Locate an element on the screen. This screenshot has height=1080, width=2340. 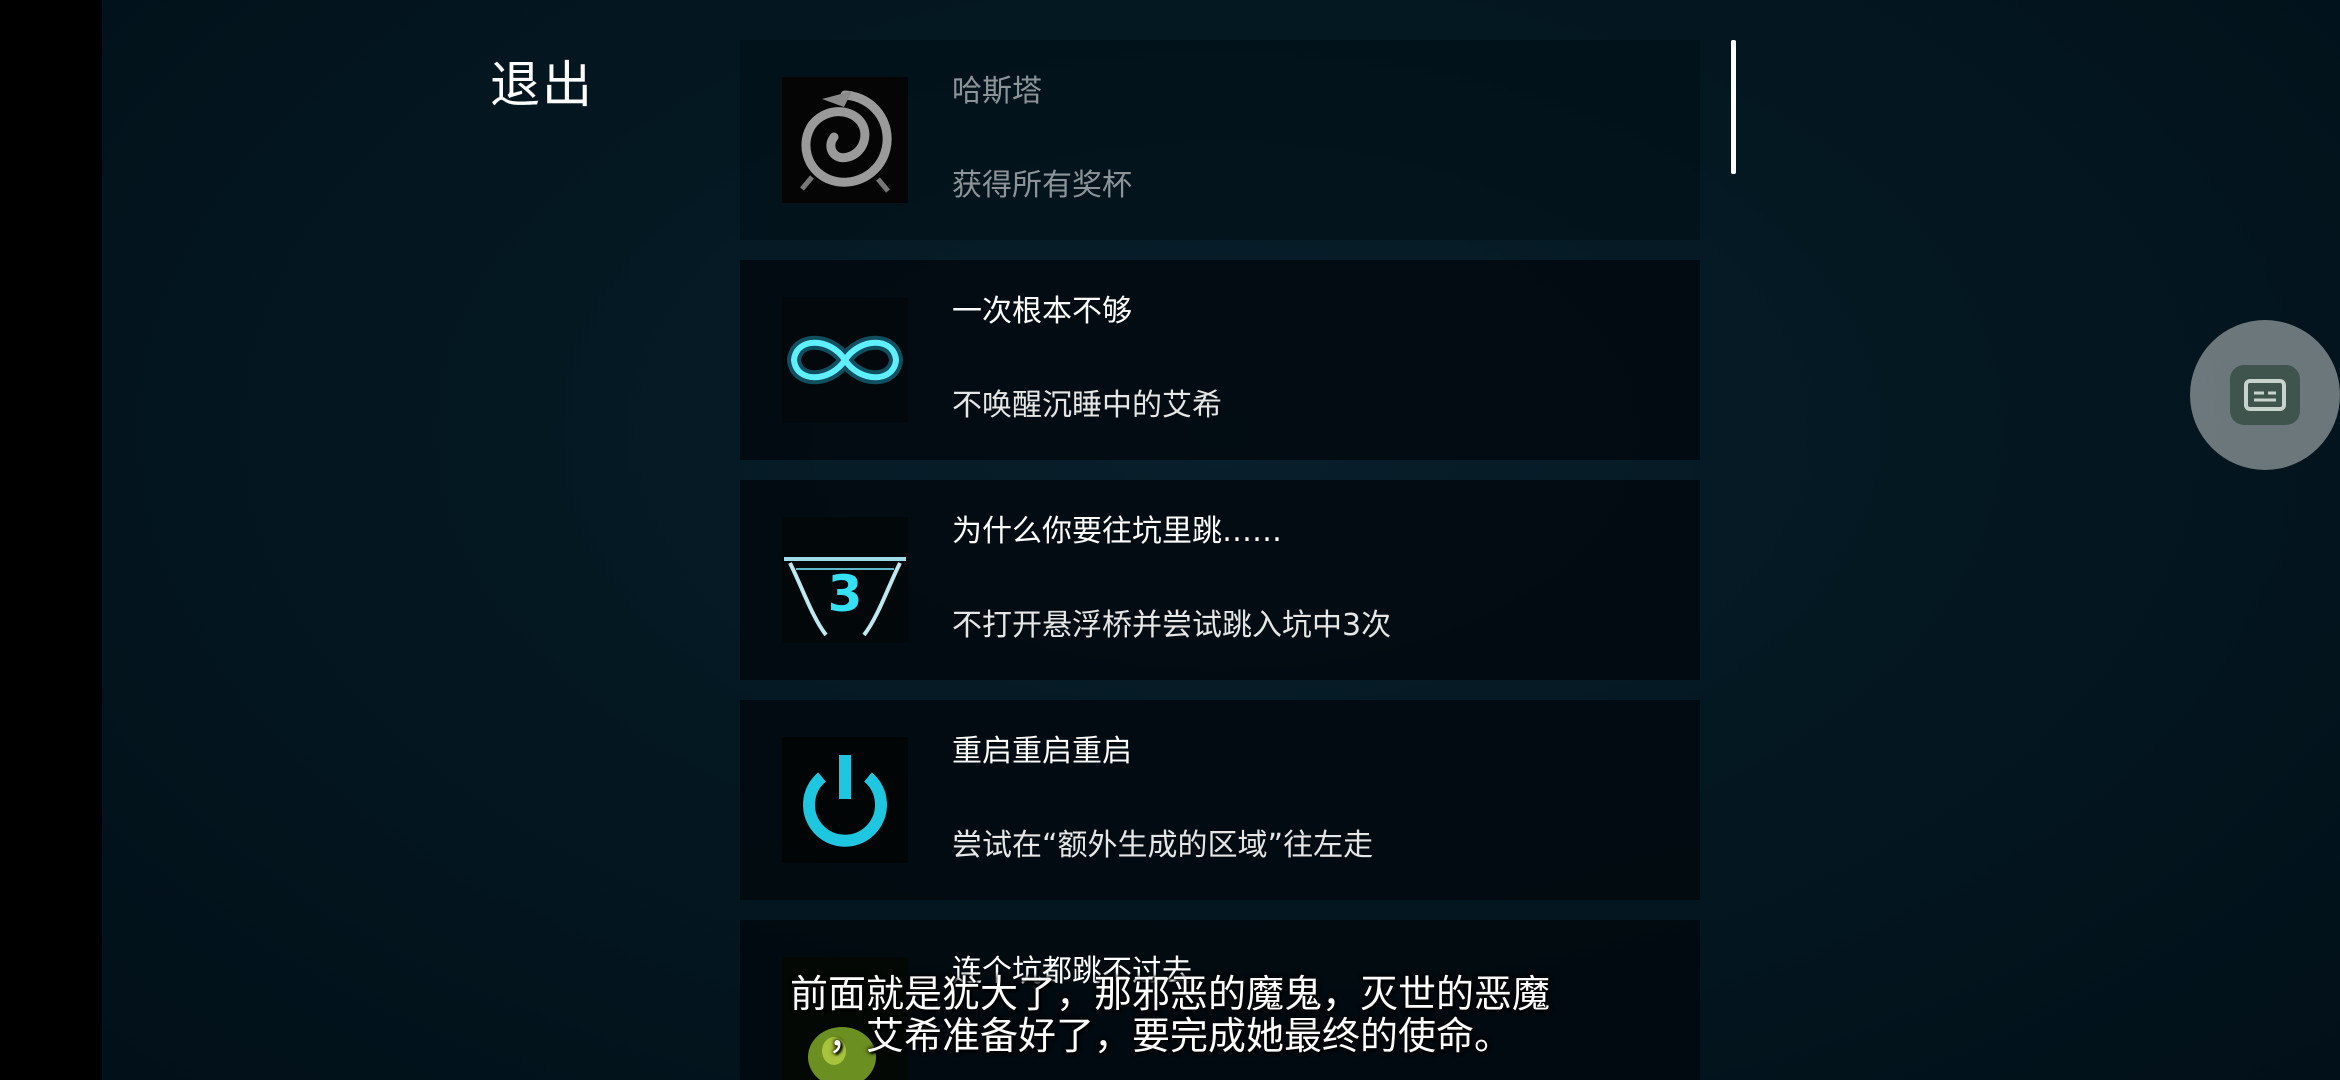
pit-jump-count: 3 is located at coordinates (845, 594).